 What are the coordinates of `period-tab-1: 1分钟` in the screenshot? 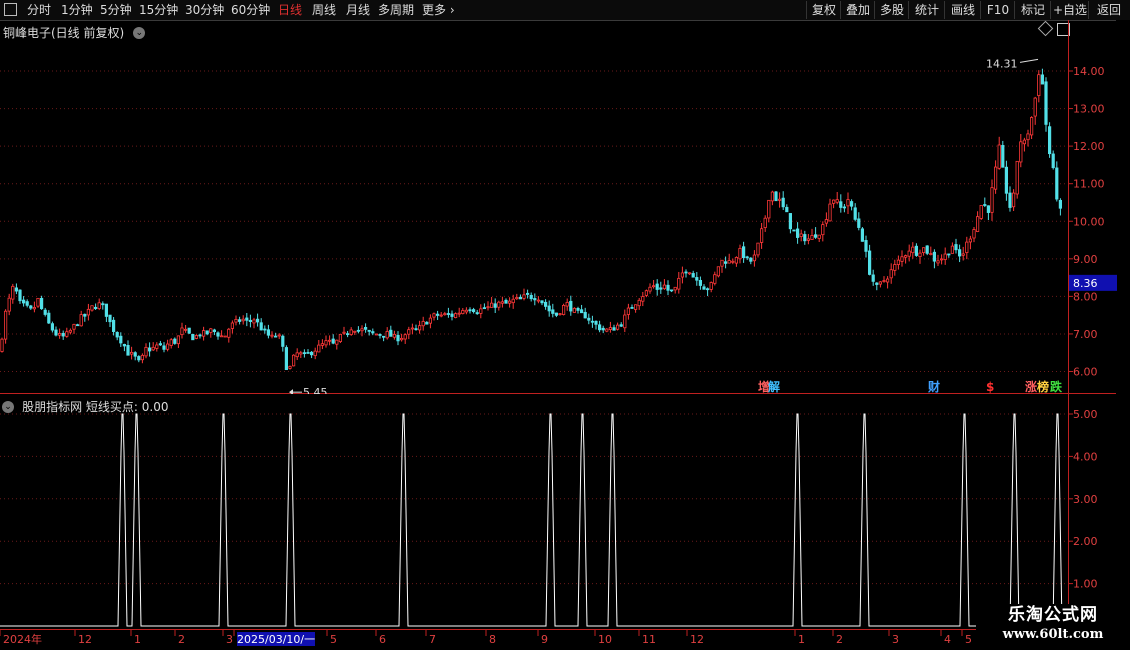 It's located at (77, 10).